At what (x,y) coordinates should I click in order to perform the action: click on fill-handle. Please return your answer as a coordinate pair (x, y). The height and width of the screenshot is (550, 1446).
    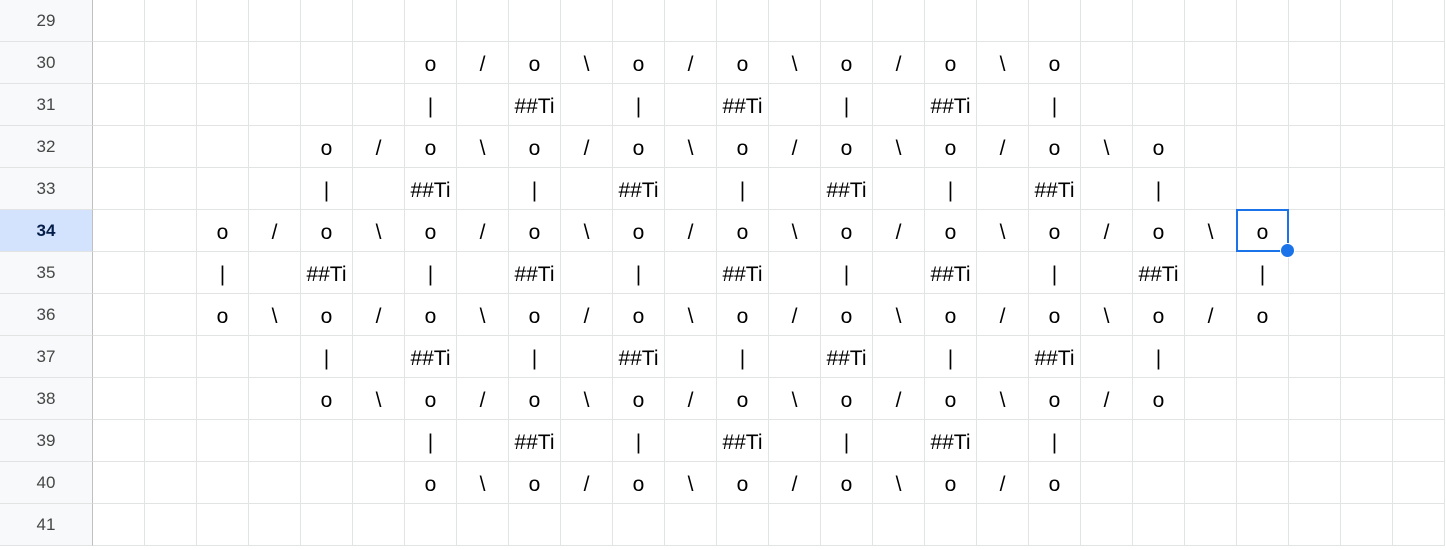
    Looking at the image, I should click on (1287, 250).